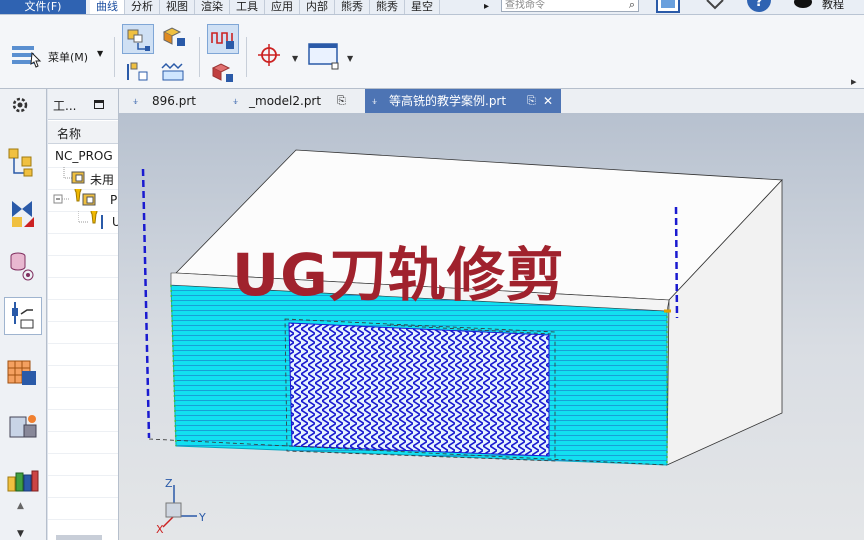  I want to click on tree-row-nc-program: NC_PROG, so click(83, 156).